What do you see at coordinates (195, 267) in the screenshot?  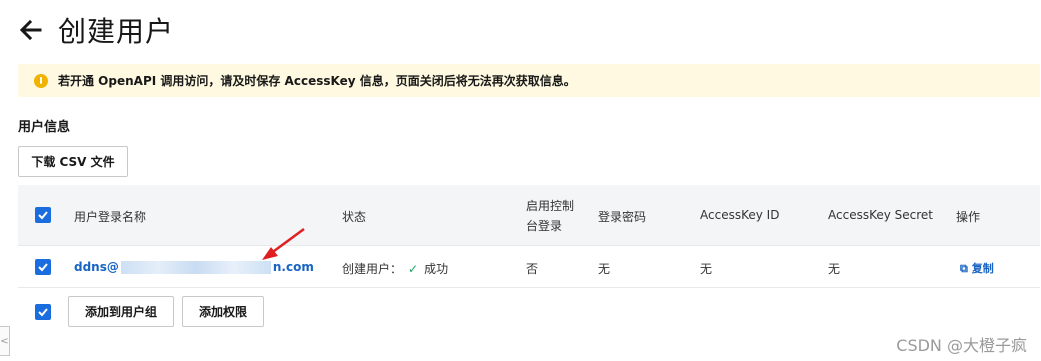 I see `redacted-area` at bounding box center [195, 267].